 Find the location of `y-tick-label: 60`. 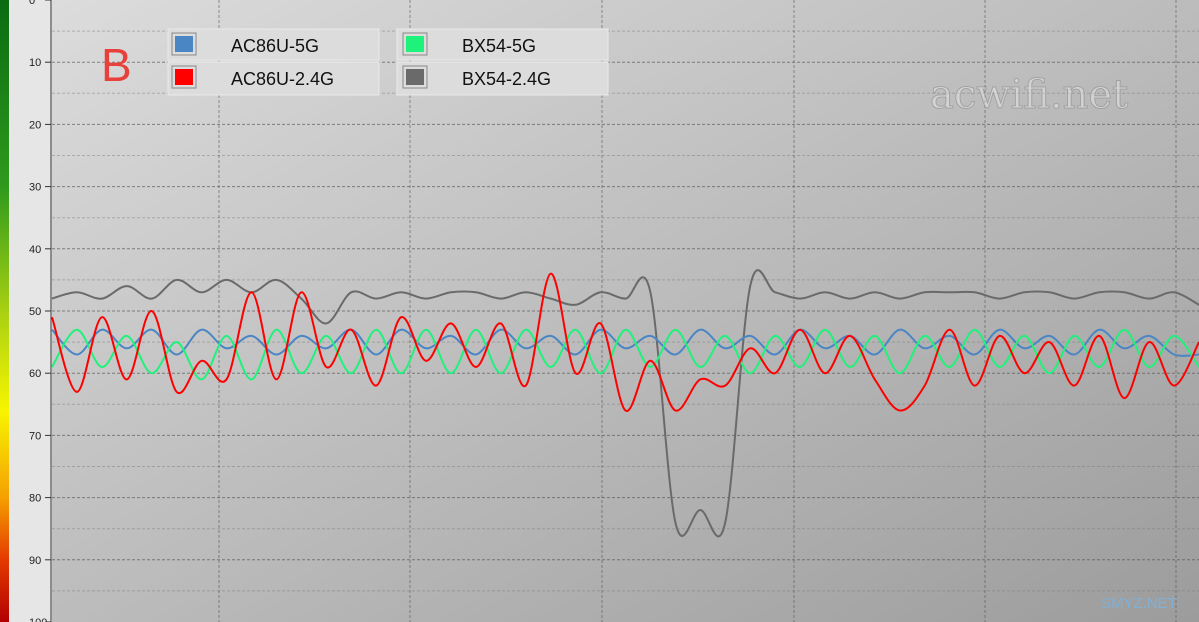

y-tick-label: 60 is located at coordinates (35, 374).